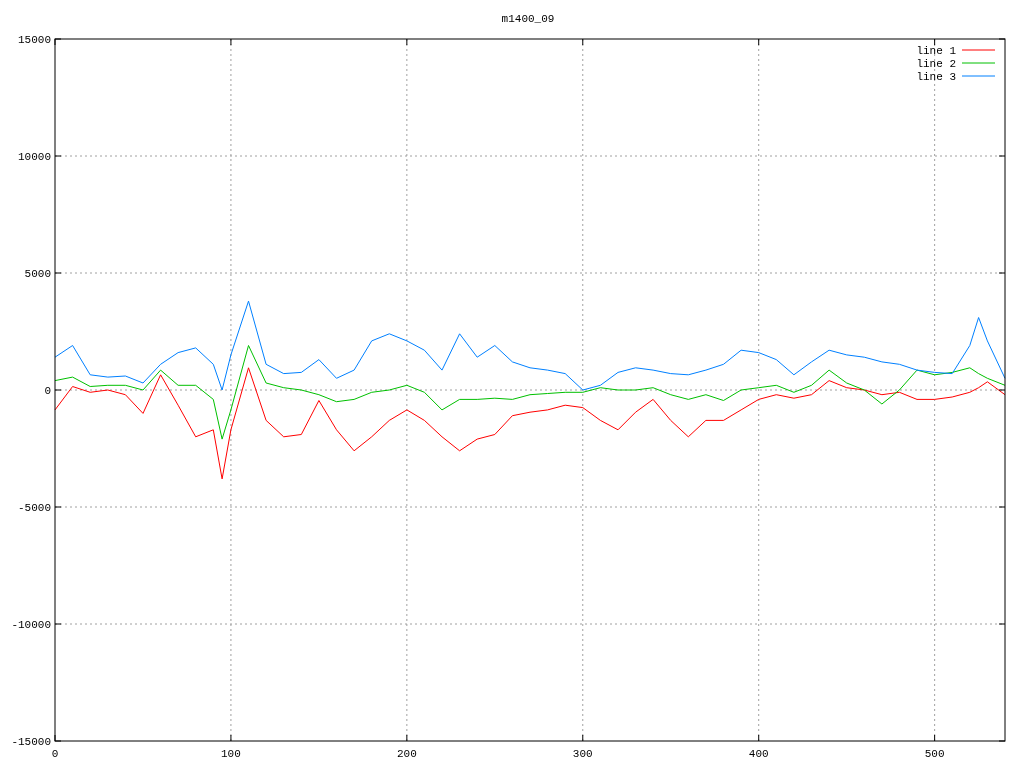  I want to click on legend-label: line 2, so click(936, 64).